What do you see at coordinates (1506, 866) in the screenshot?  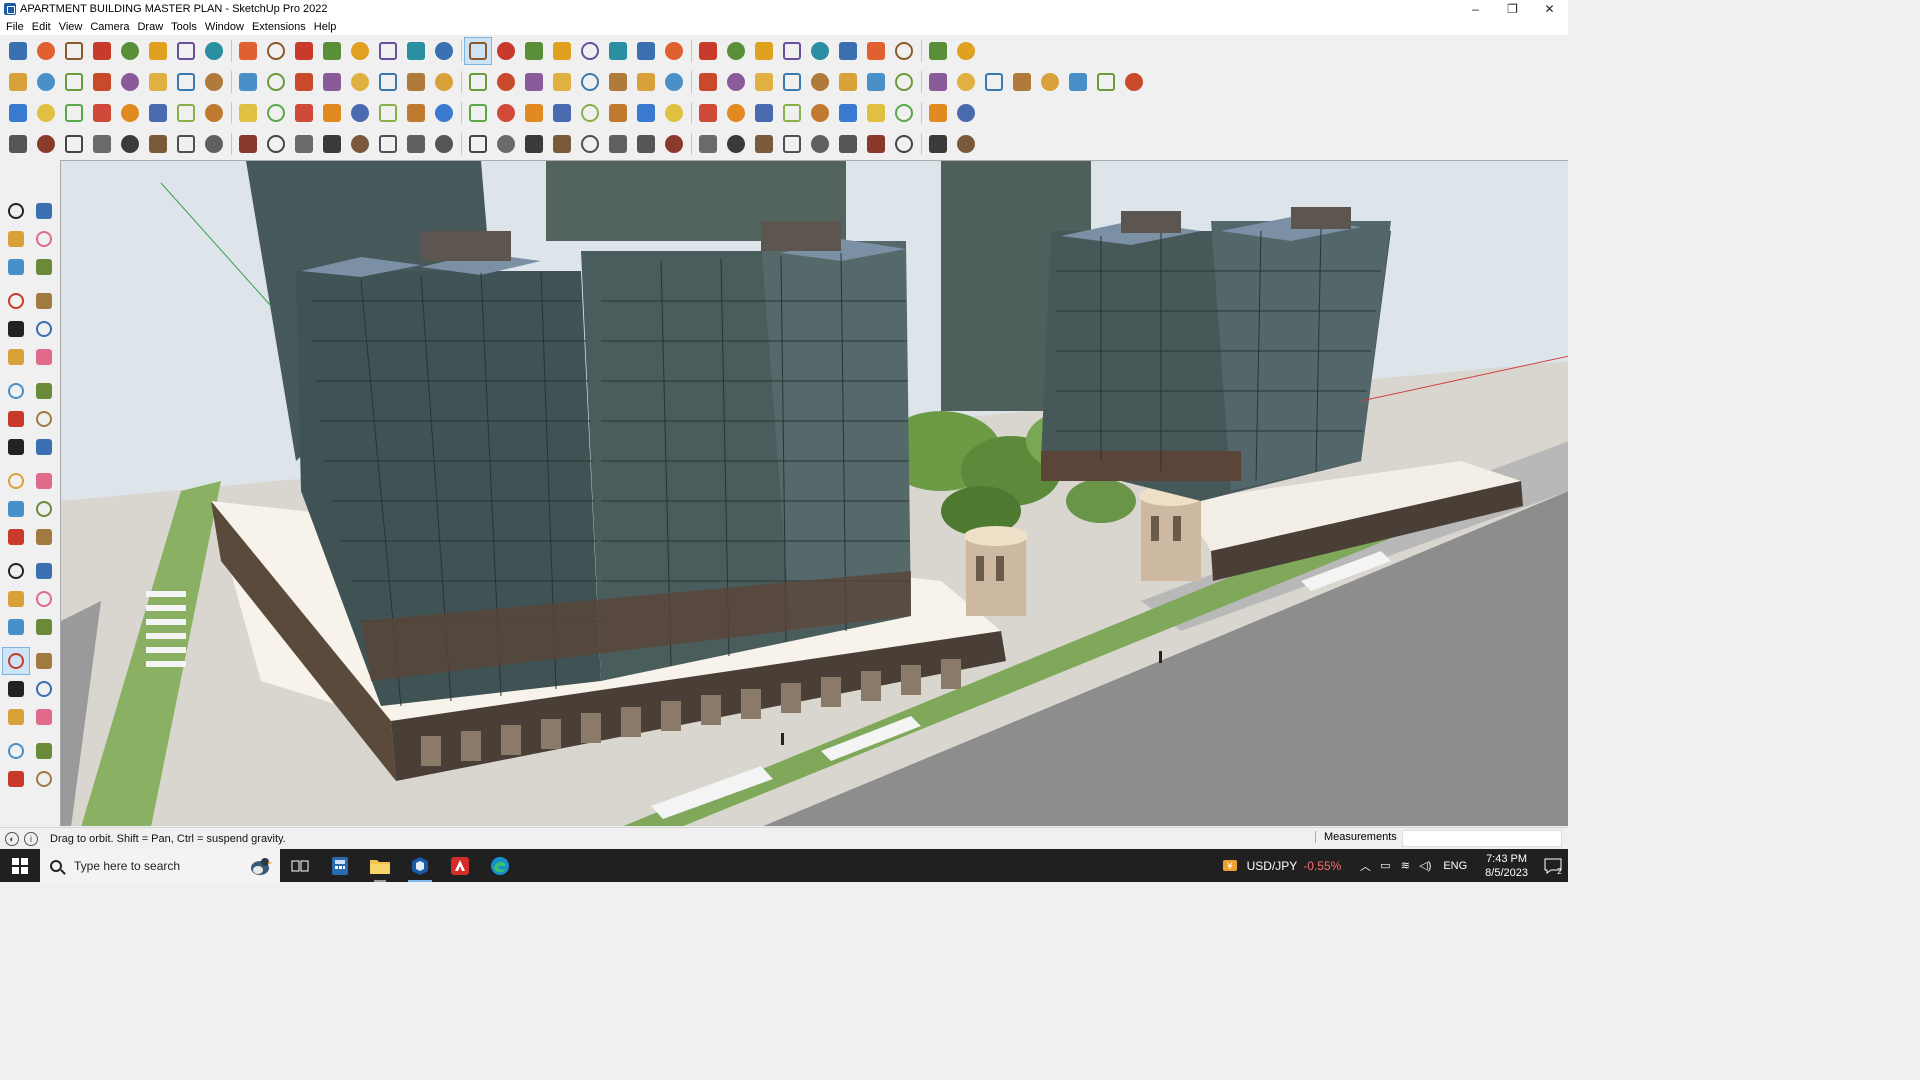 I see `clock: 7:43 PM 8/5/2023` at bounding box center [1506, 866].